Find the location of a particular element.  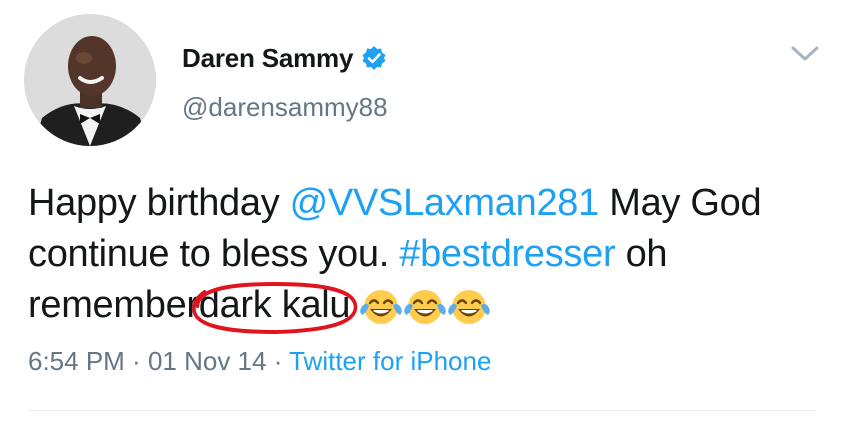

emoji-row is located at coordinates (425, 307).